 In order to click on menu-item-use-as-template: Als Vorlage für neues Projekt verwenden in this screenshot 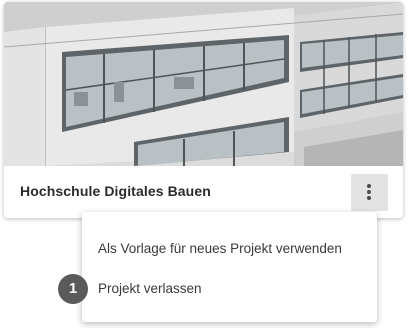, I will do `click(220, 248)`.